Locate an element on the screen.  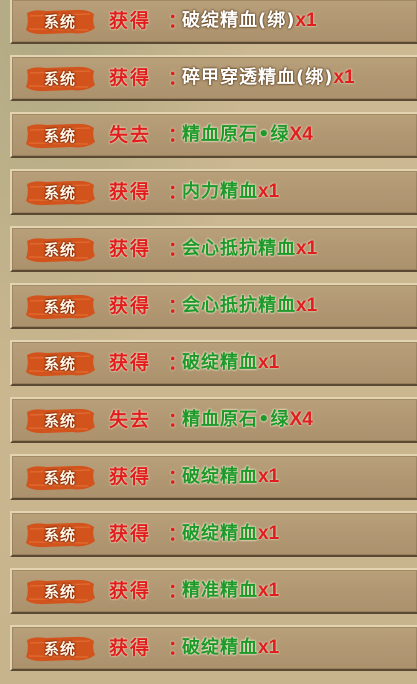
item-text: 精准精血x1 is located at coordinates (230, 591).